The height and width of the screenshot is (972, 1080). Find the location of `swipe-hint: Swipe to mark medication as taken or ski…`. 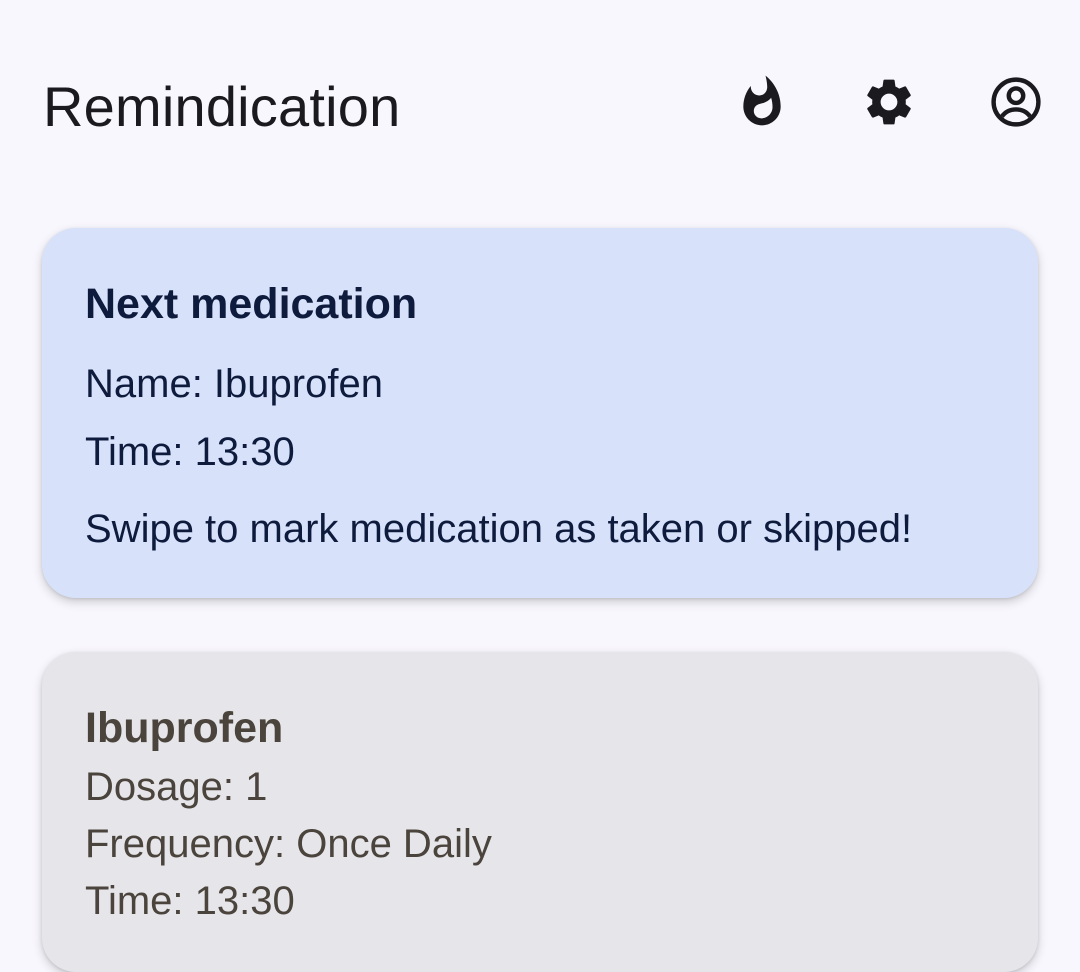

swipe-hint: Swipe to mark medication as taken or ski… is located at coordinates (499, 529).